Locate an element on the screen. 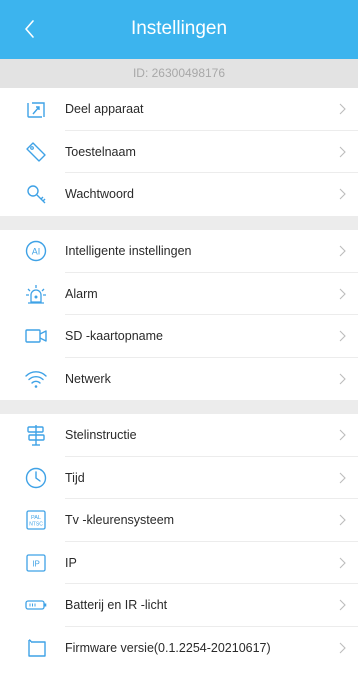  row-label: Tijd is located at coordinates (75, 477).